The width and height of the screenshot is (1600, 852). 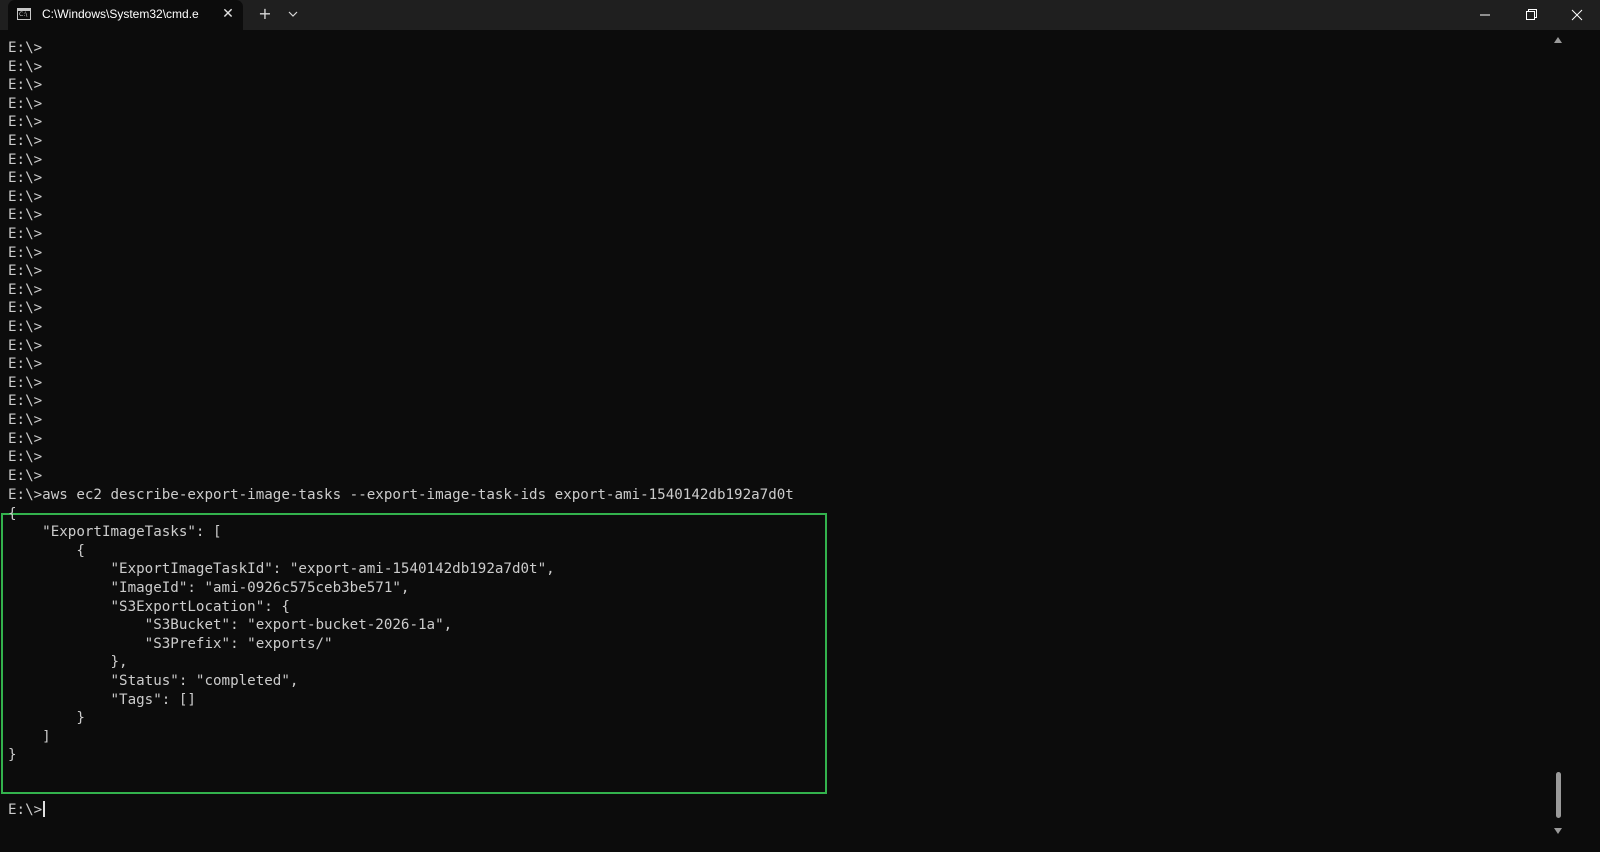 What do you see at coordinates (1558, 831) in the screenshot?
I see `scroll-down-icon` at bounding box center [1558, 831].